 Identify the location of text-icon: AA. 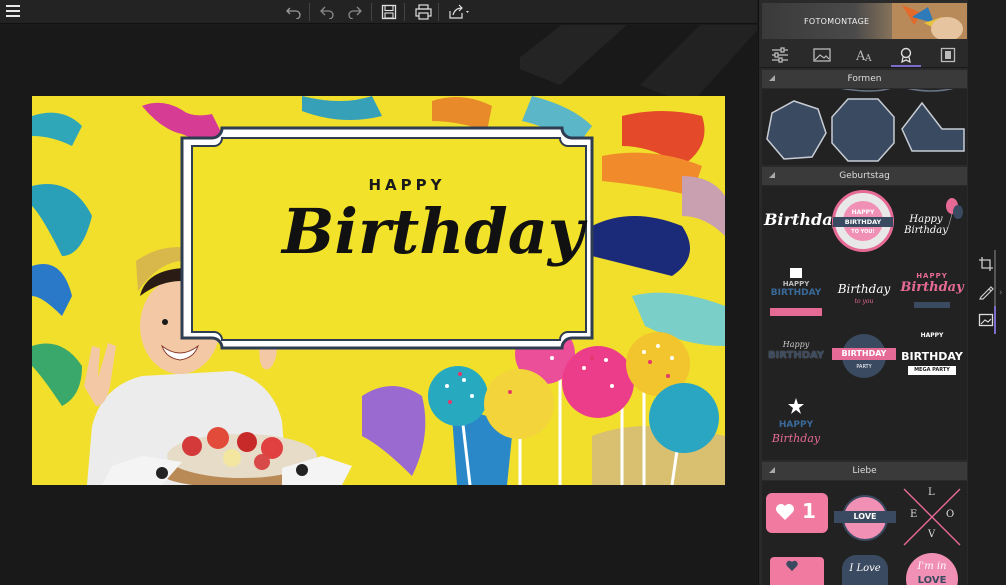
(863, 56).